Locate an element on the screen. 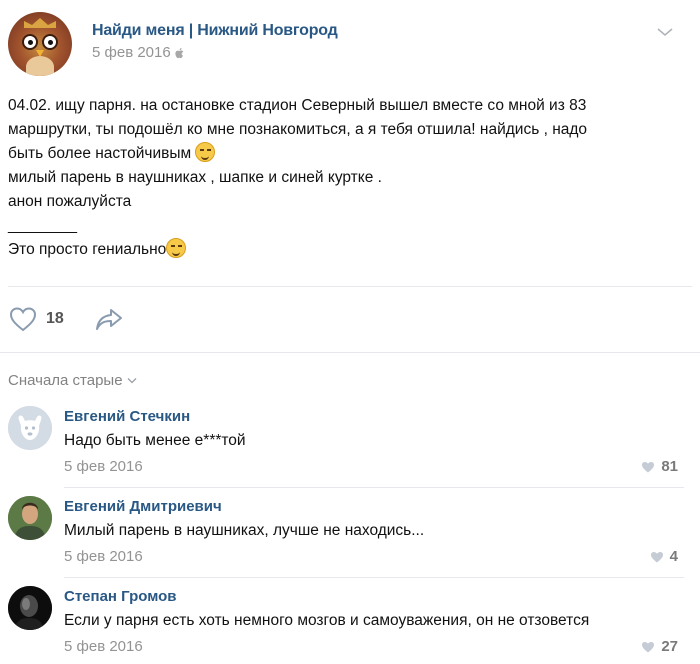  apple-icon is located at coordinates (179, 52).